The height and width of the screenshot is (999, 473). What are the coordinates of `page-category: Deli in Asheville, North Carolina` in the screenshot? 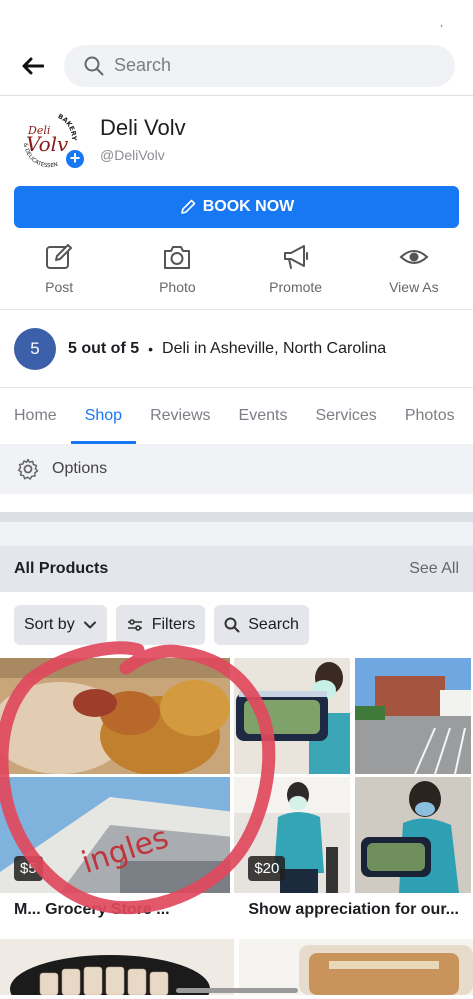 It's located at (274, 348).